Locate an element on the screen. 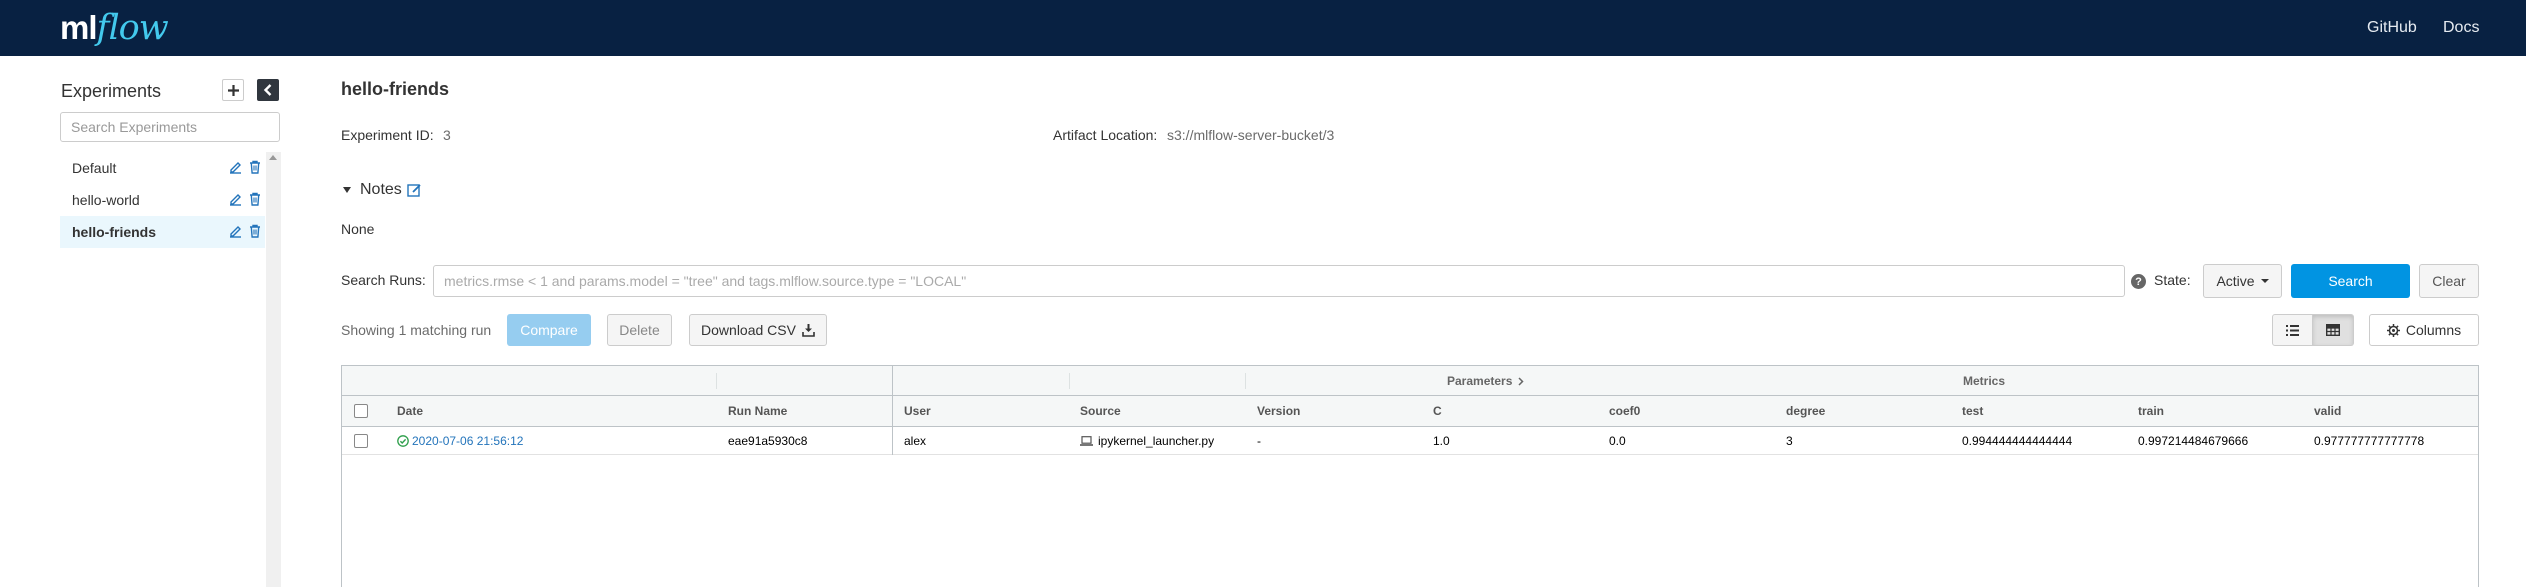 This screenshot has width=2526, height=587. mlflow-logo: ml flow is located at coordinates (114, 28).